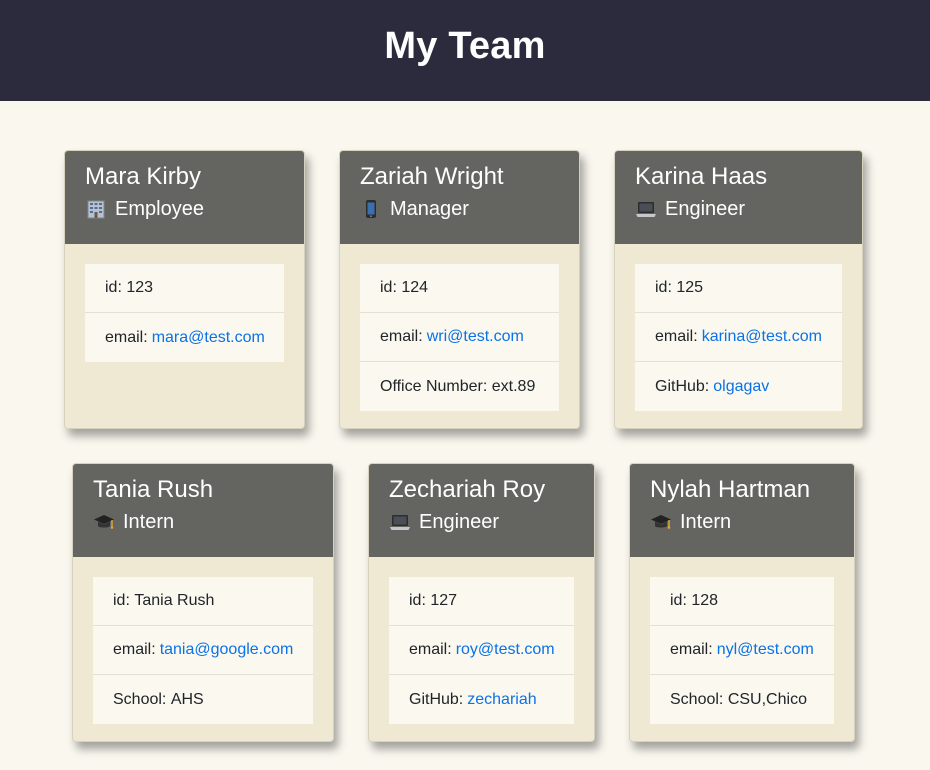  Describe the element at coordinates (741, 387) in the screenshot. I see `github-link: olgagav` at that location.